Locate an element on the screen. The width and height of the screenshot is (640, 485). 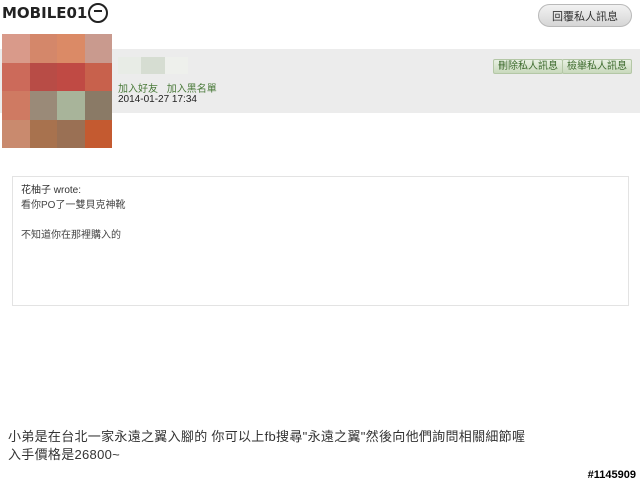
report-message-button: 檢舉私人訊息 is located at coordinates (597, 66).